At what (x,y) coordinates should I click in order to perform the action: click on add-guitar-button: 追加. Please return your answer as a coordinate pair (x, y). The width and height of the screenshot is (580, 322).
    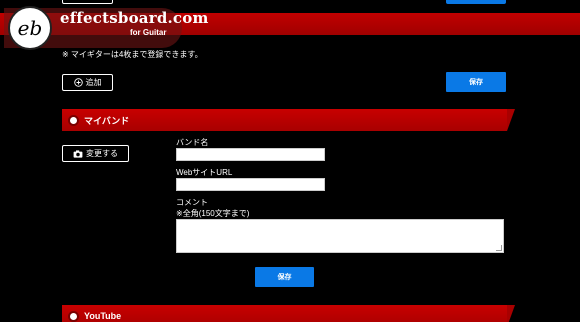
    Looking at the image, I should click on (87, 82).